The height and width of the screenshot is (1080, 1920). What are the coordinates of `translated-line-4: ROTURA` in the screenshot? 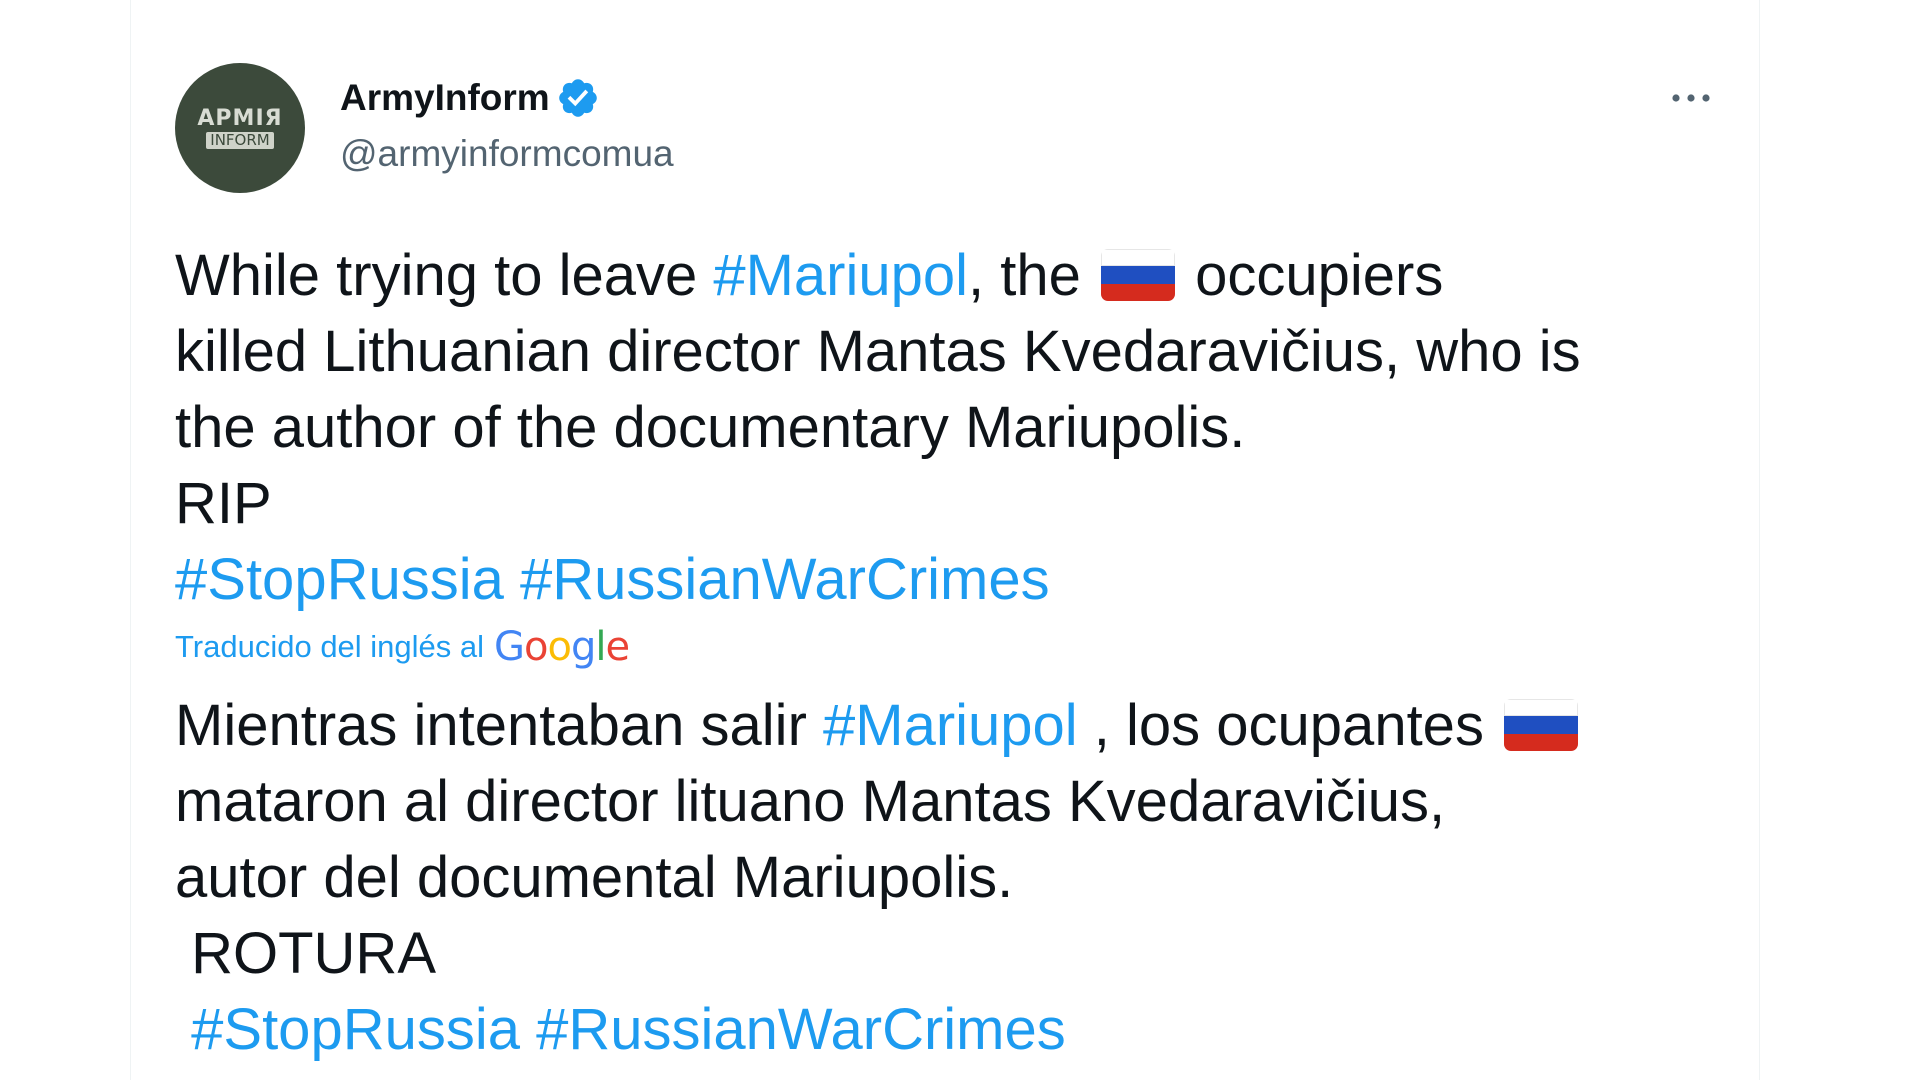 It's located at (305, 953).